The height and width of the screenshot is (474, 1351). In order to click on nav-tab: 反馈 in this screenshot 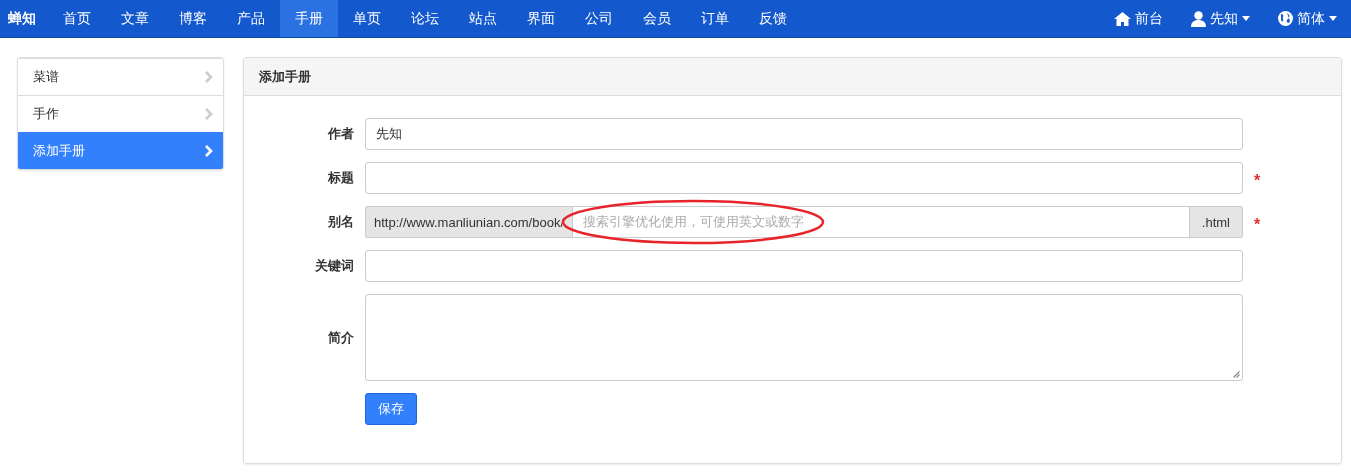, I will do `click(773, 18)`.